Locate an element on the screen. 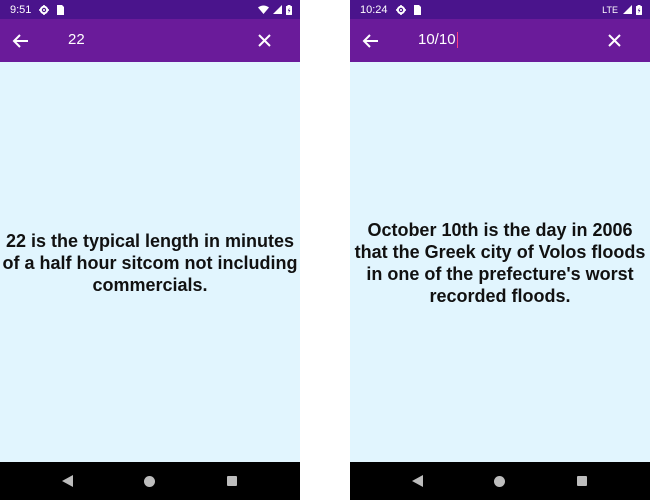  search-app-bar: 22 is located at coordinates (150, 40).